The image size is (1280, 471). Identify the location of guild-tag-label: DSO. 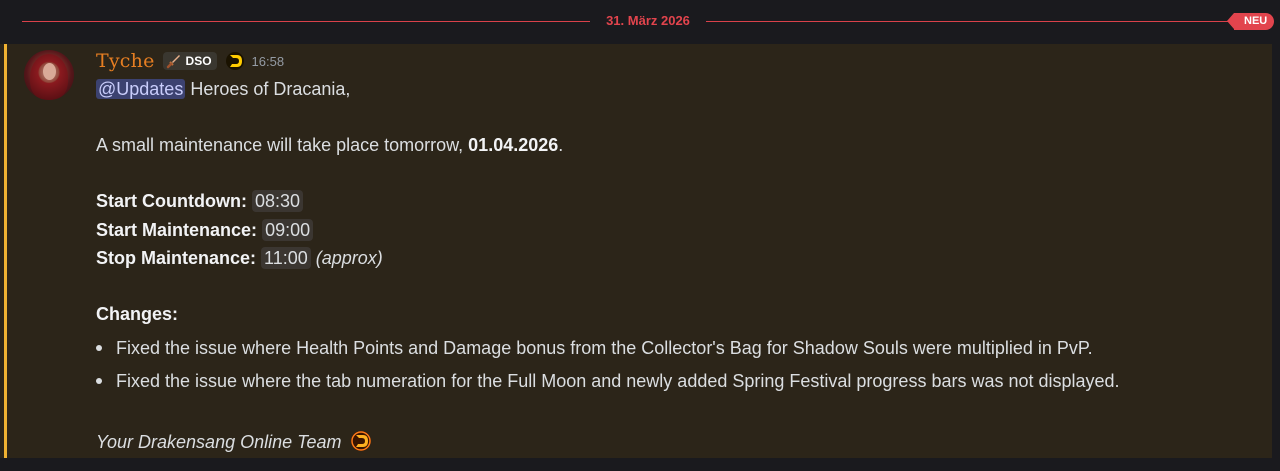
(198, 61).